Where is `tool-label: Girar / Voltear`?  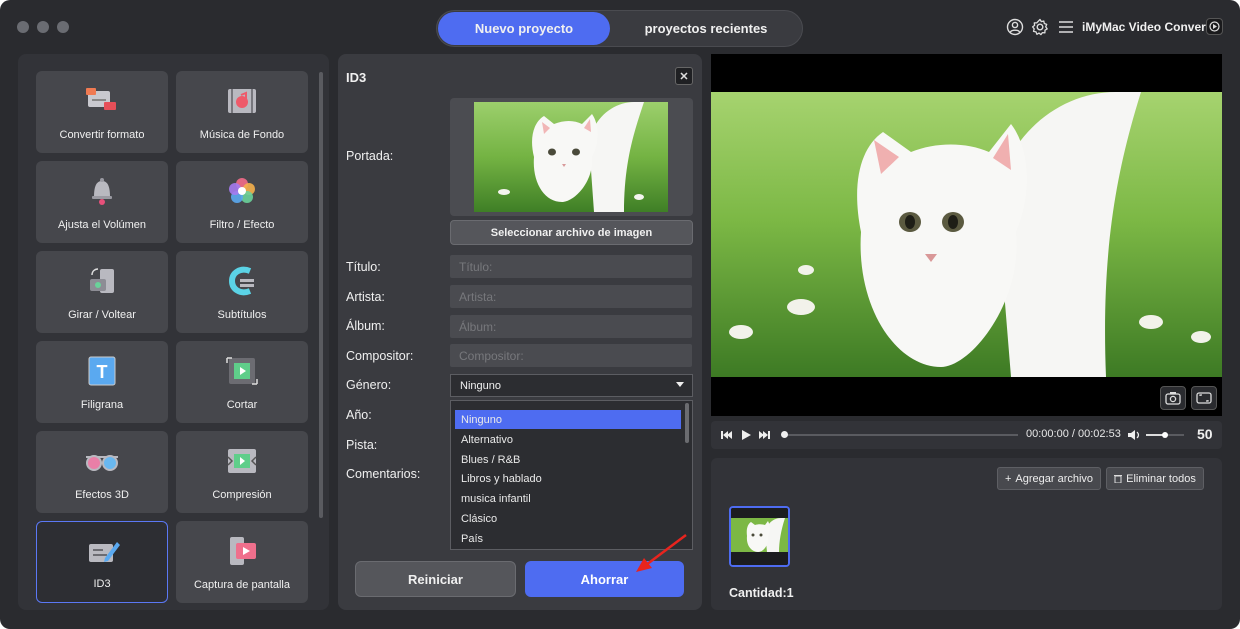
tool-label: Girar / Voltear is located at coordinates (102, 315).